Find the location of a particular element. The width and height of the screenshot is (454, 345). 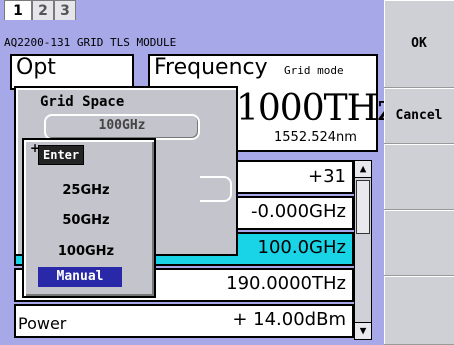

option-manual: Manual is located at coordinates (80, 277).